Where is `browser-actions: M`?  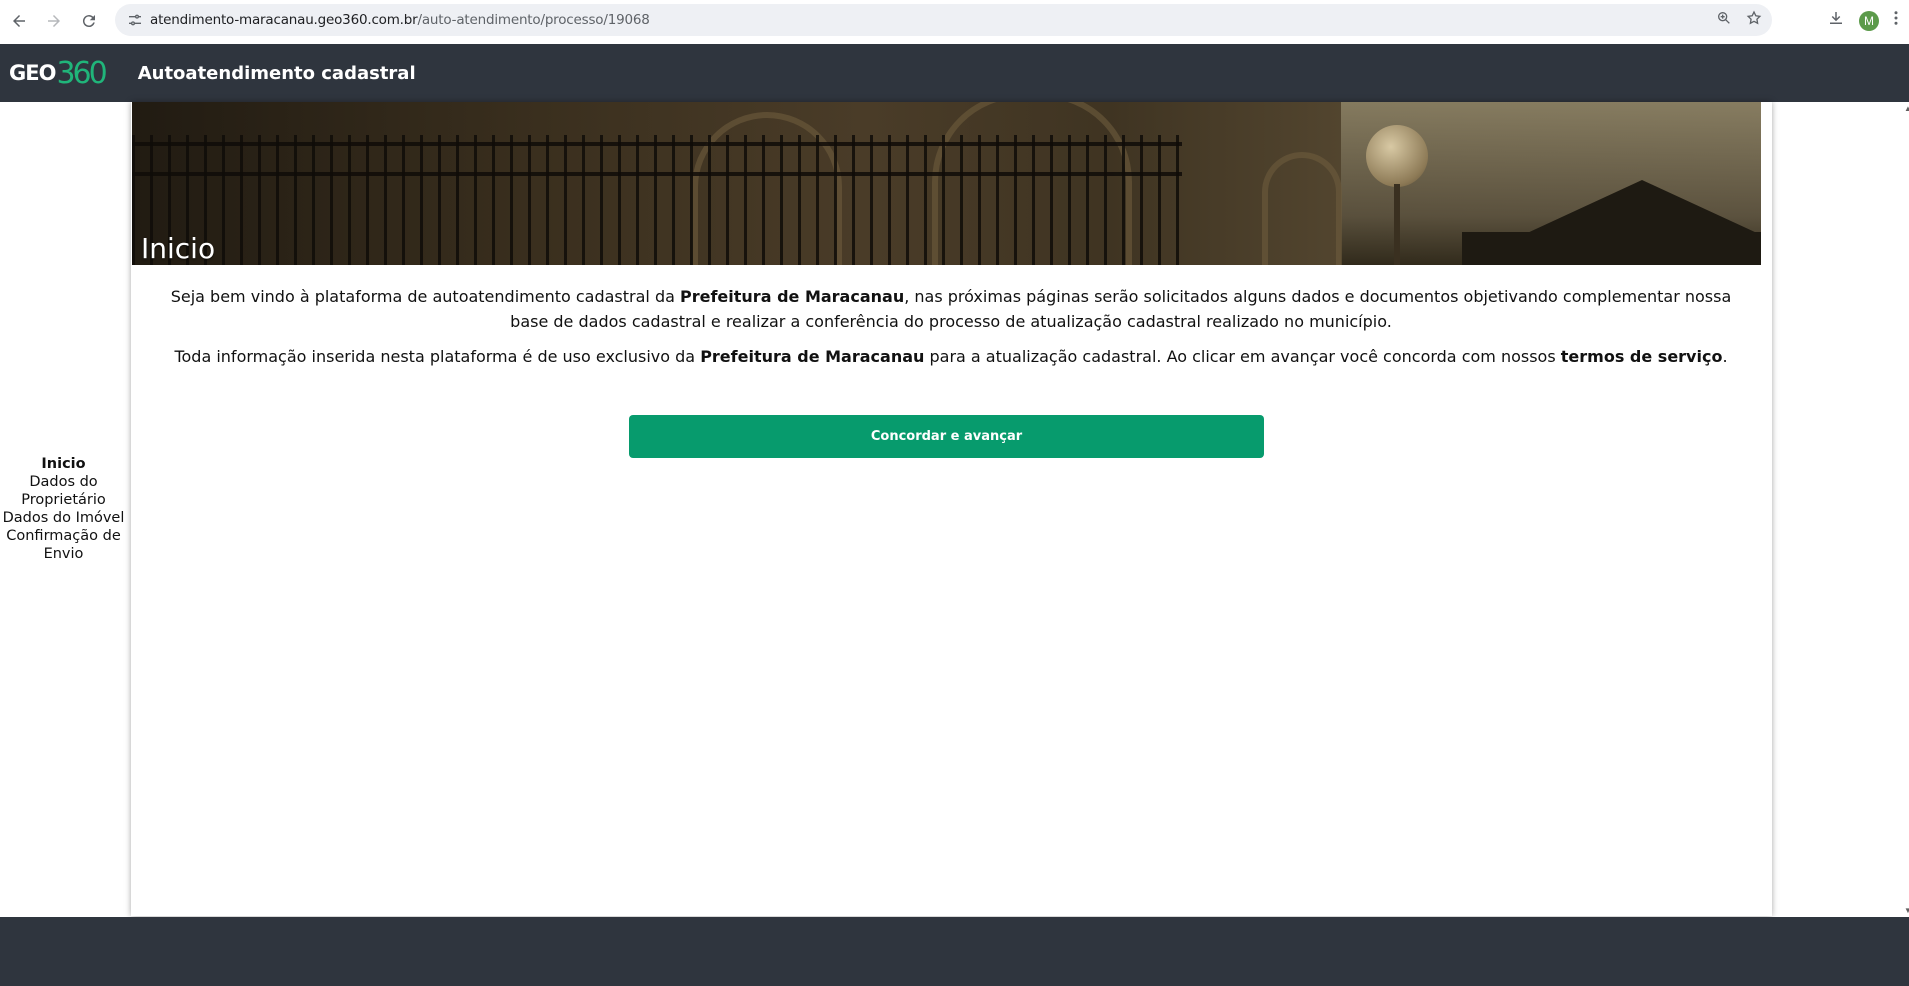 browser-actions: M is located at coordinates (1868, 20).